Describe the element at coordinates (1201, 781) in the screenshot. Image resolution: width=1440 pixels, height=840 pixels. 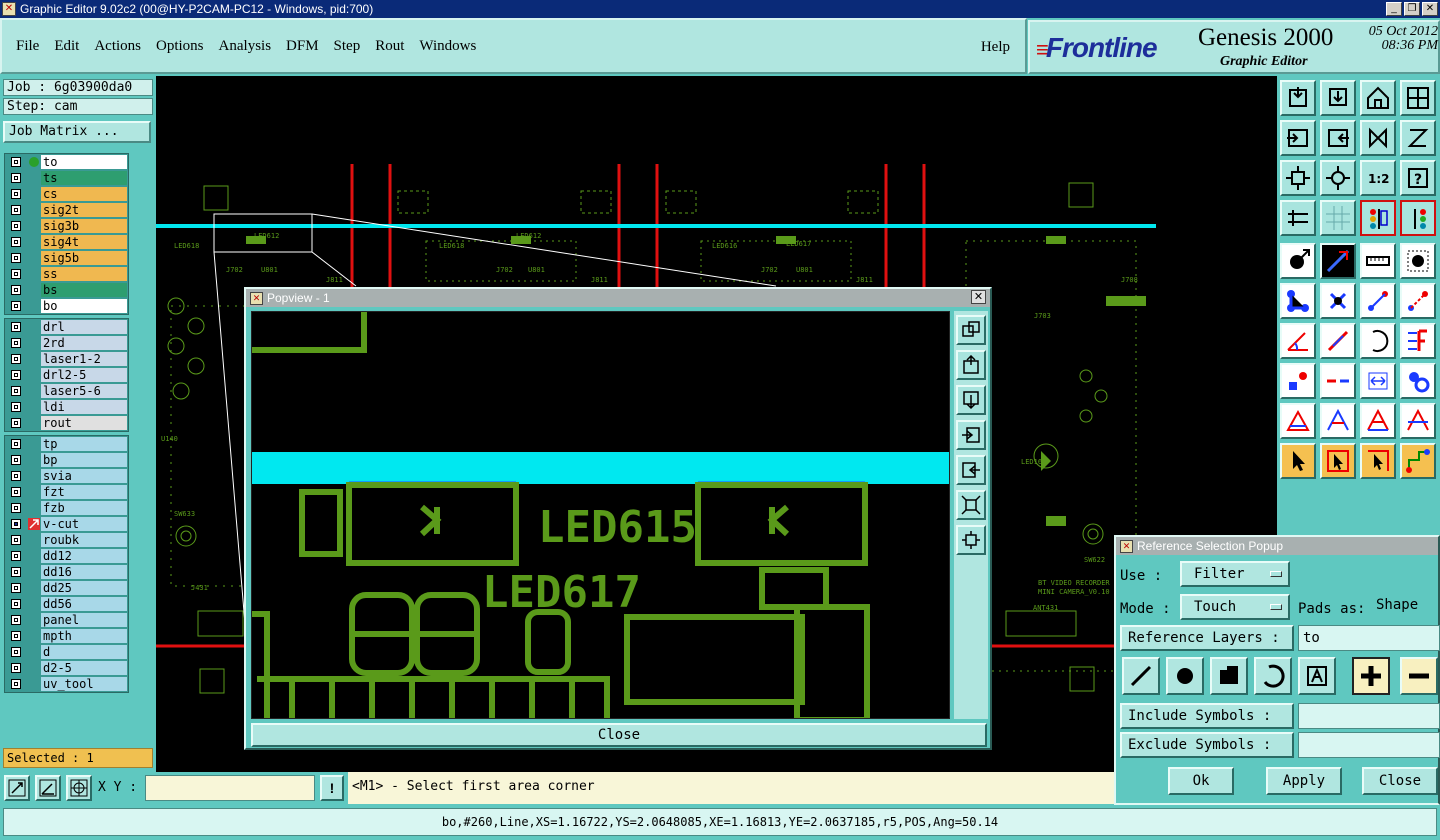
I see `ok-button: Ok` at that location.